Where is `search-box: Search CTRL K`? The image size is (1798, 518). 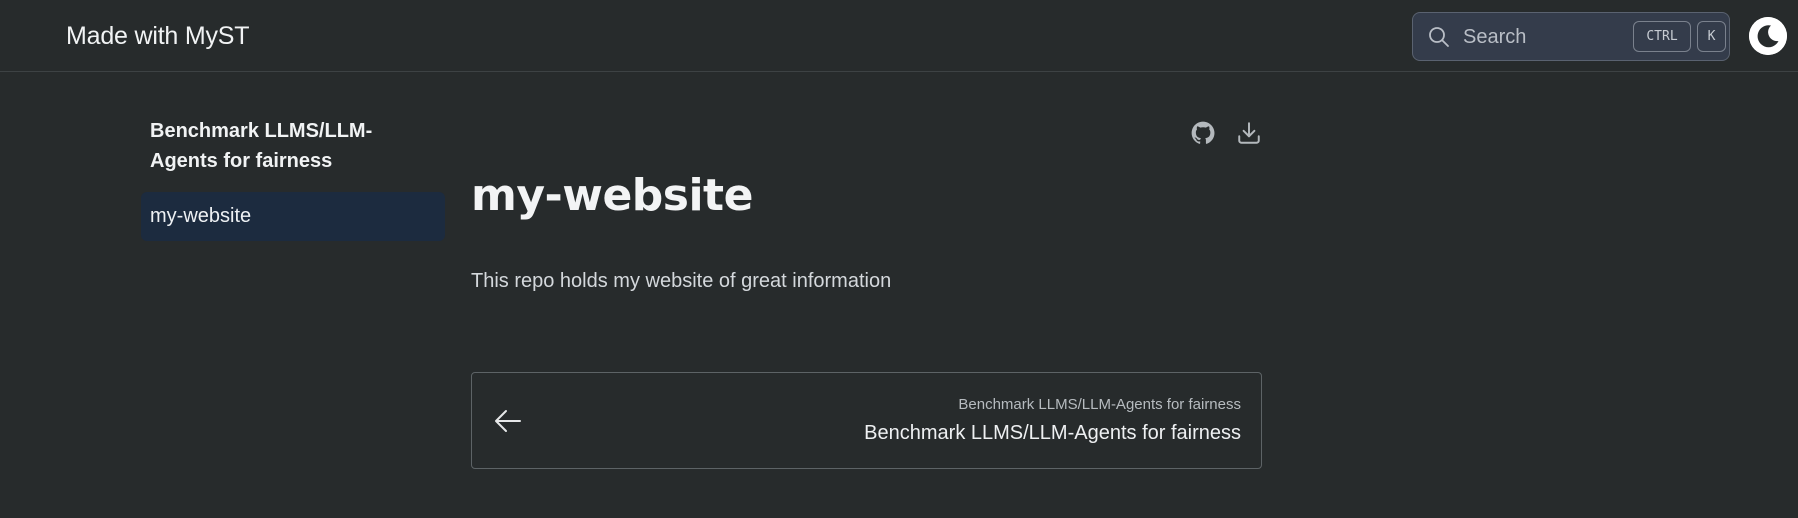 search-box: Search CTRL K is located at coordinates (1571, 36).